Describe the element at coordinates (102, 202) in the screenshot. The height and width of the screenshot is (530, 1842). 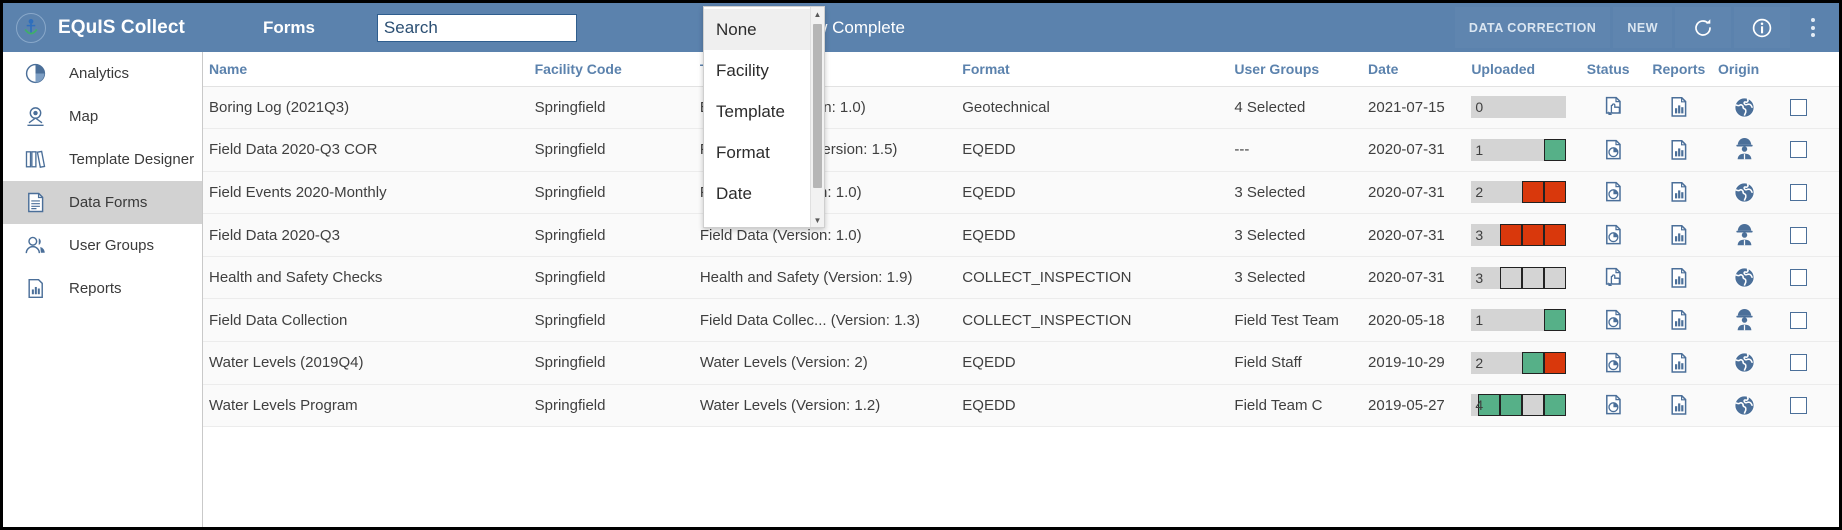
I see `sidebar-item-data-forms: Data Forms` at that location.